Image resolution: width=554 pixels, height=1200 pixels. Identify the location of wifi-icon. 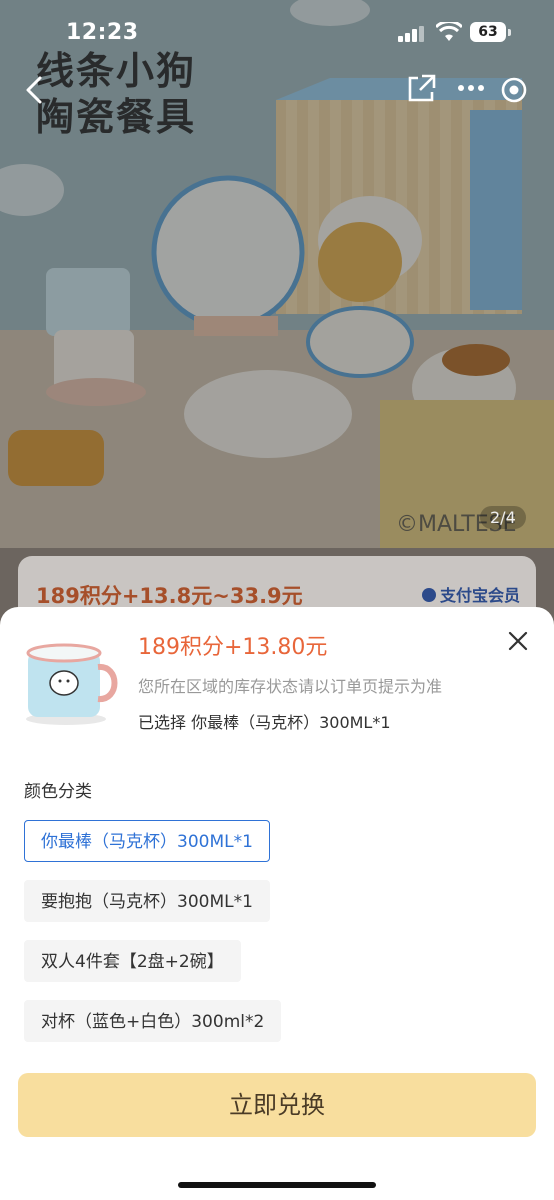
(449, 31).